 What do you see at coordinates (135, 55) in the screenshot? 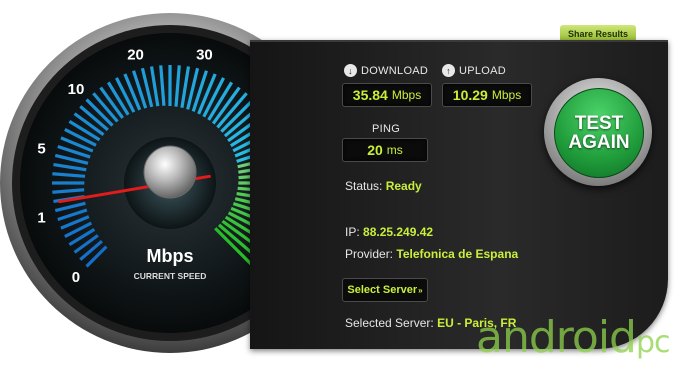
I see `gauge-tick-label: 20` at bounding box center [135, 55].